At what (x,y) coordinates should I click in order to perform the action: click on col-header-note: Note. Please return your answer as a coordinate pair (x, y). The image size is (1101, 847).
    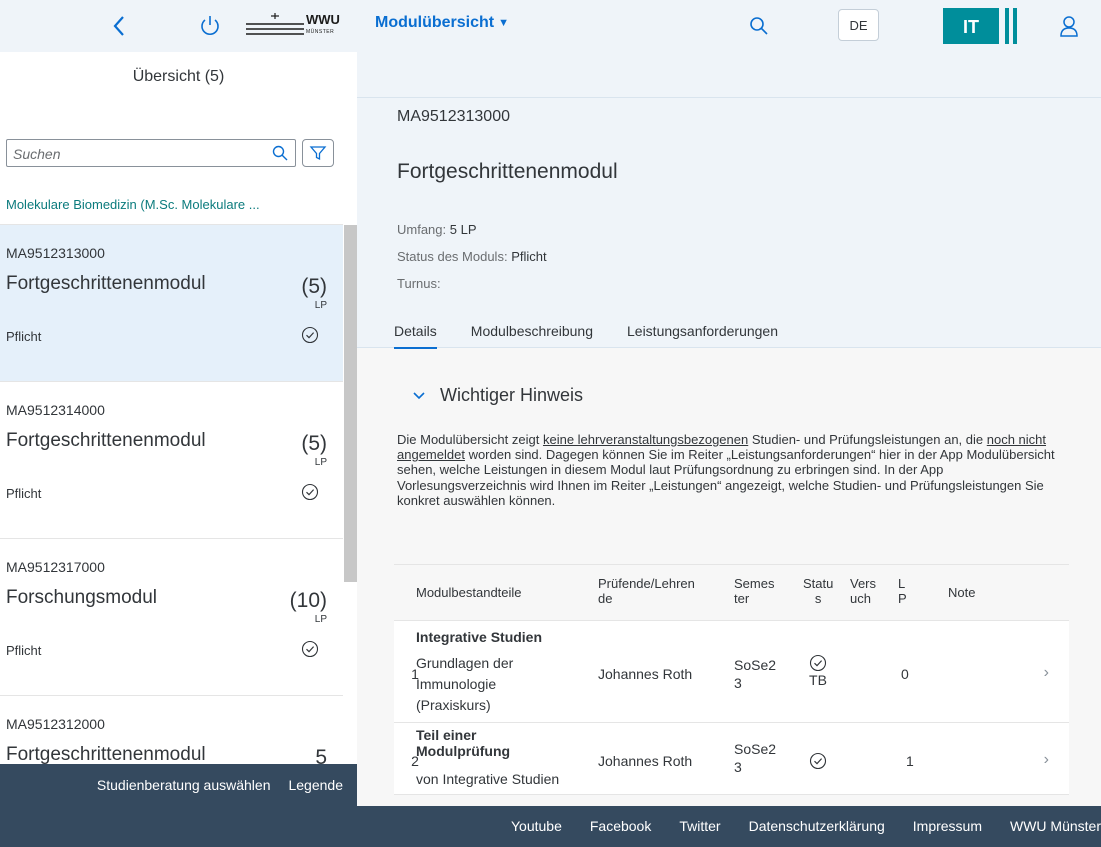
    Looking at the image, I should click on (962, 592).